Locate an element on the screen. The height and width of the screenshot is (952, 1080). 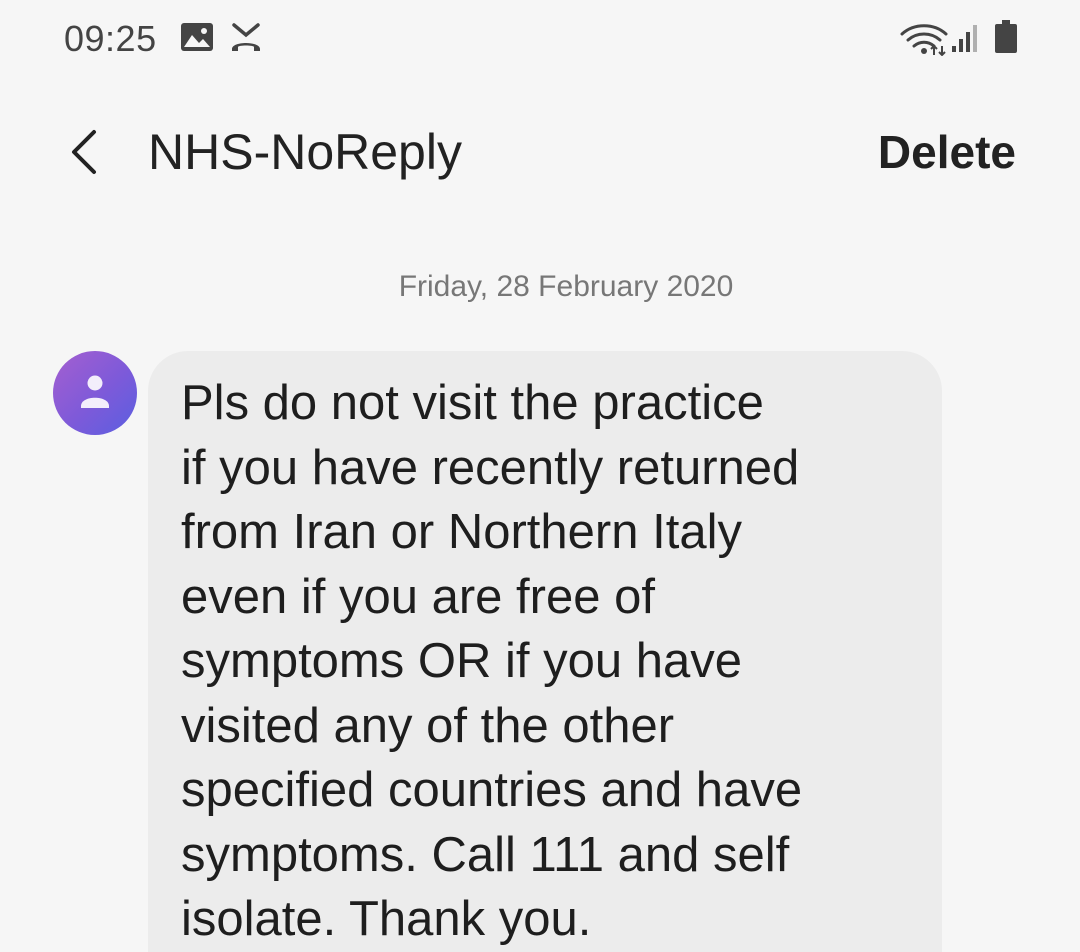
delete-button: Delete is located at coordinates (947, 152).